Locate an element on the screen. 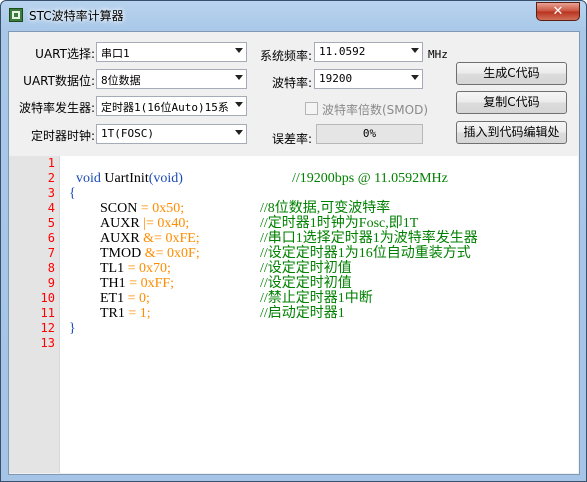 Image resolution: width=587 pixels, height=482 pixels. register: TR1 is located at coordinates (112, 313).